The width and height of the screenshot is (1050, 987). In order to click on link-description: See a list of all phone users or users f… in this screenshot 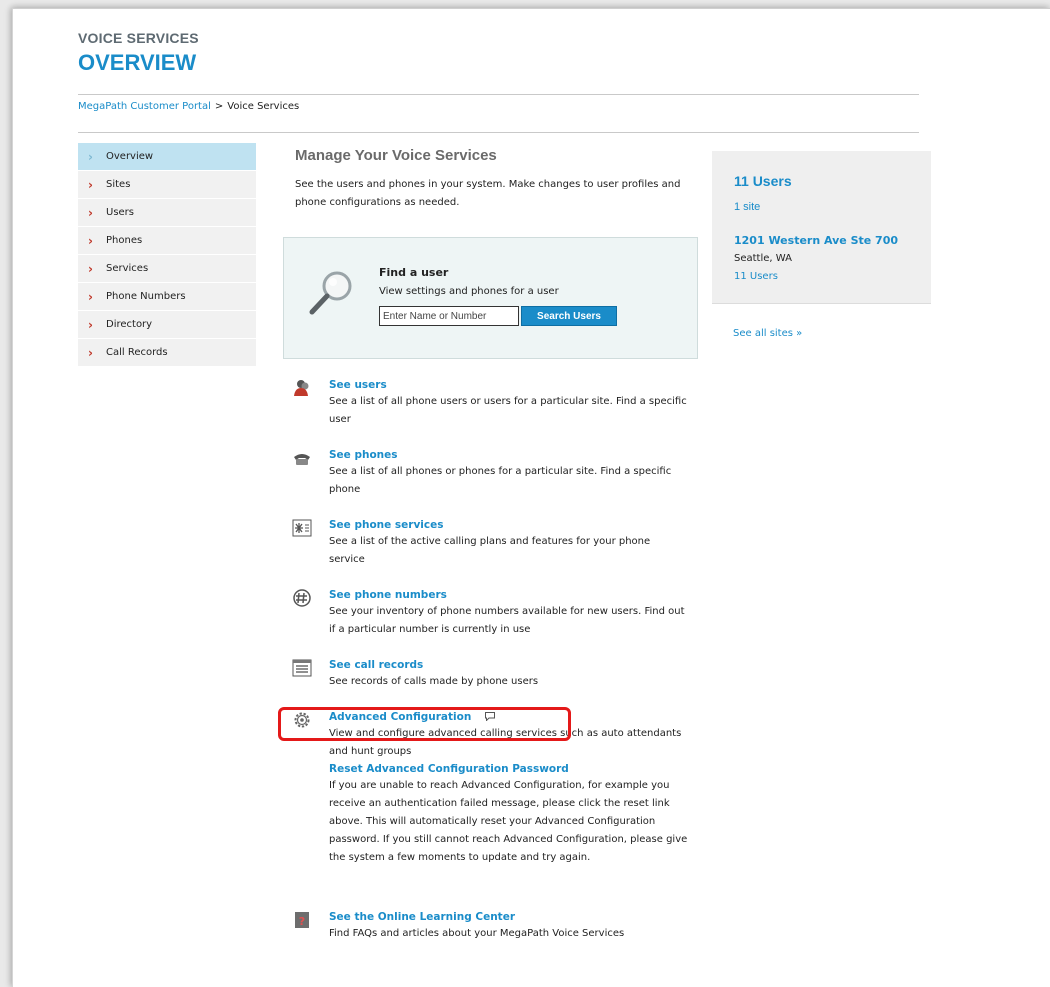, I will do `click(508, 410)`.